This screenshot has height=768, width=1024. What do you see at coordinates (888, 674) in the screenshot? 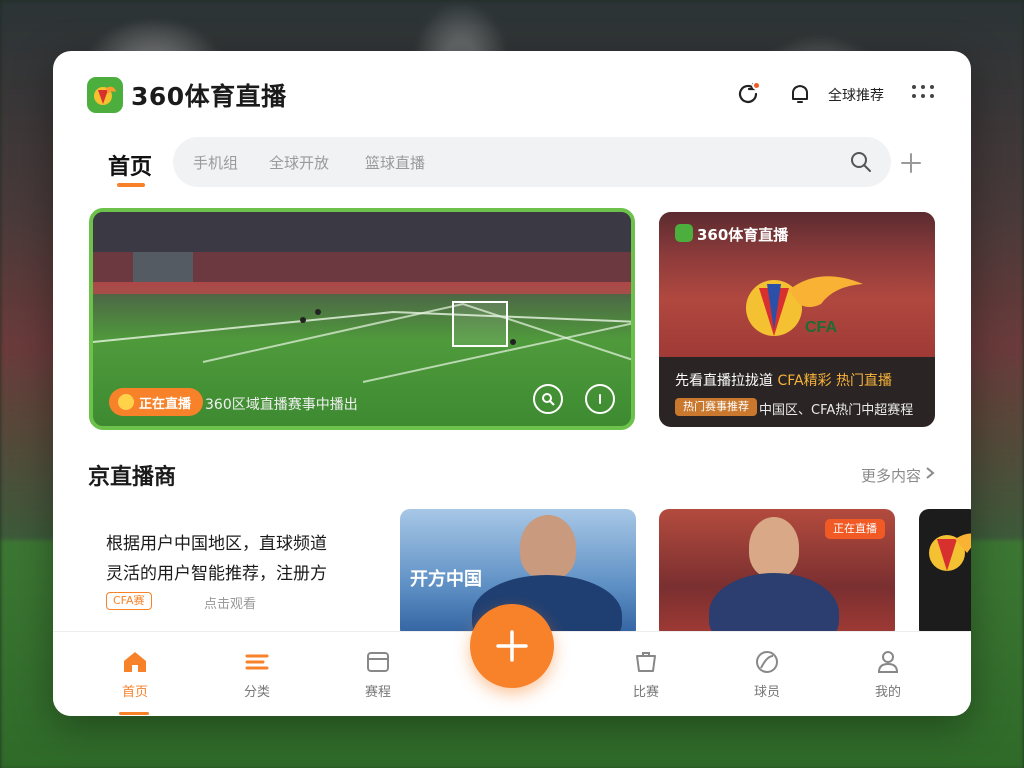
I see `nav-profile: 我的` at bounding box center [888, 674].